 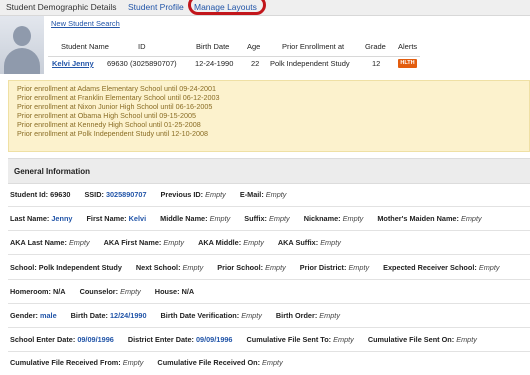 What do you see at coordinates (109, 315) in the screenshot?
I see `field: Birth Date: 12/24/1990` at bounding box center [109, 315].